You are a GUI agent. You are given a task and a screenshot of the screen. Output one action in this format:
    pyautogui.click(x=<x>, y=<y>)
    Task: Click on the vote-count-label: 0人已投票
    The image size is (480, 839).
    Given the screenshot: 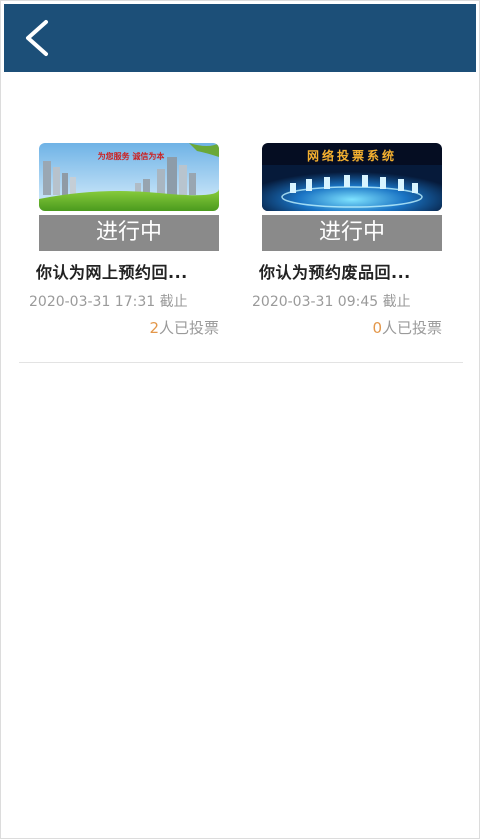 What is the action you would take?
    pyautogui.click(x=352, y=327)
    